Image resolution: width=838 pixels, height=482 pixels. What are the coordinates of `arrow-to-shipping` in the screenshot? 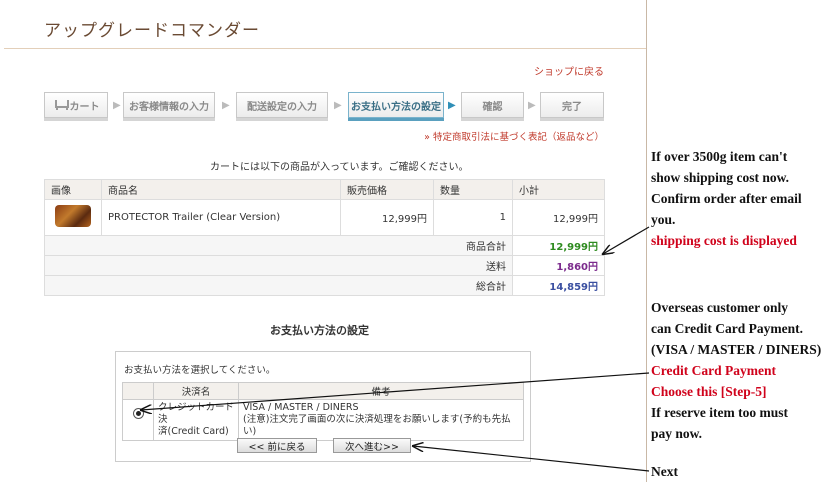 It's located at (626, 240).